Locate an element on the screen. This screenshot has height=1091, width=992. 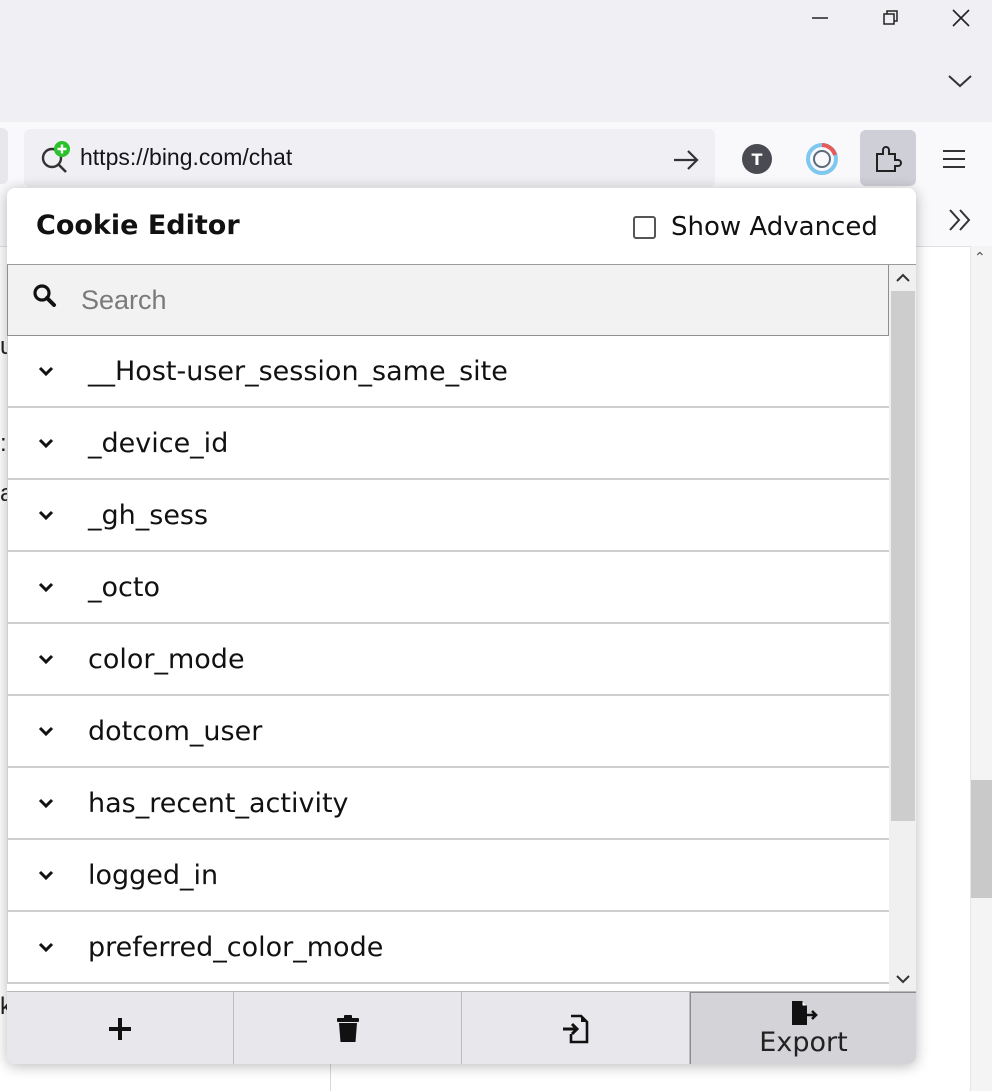
account-button: T is located at coordinates (757, 159).